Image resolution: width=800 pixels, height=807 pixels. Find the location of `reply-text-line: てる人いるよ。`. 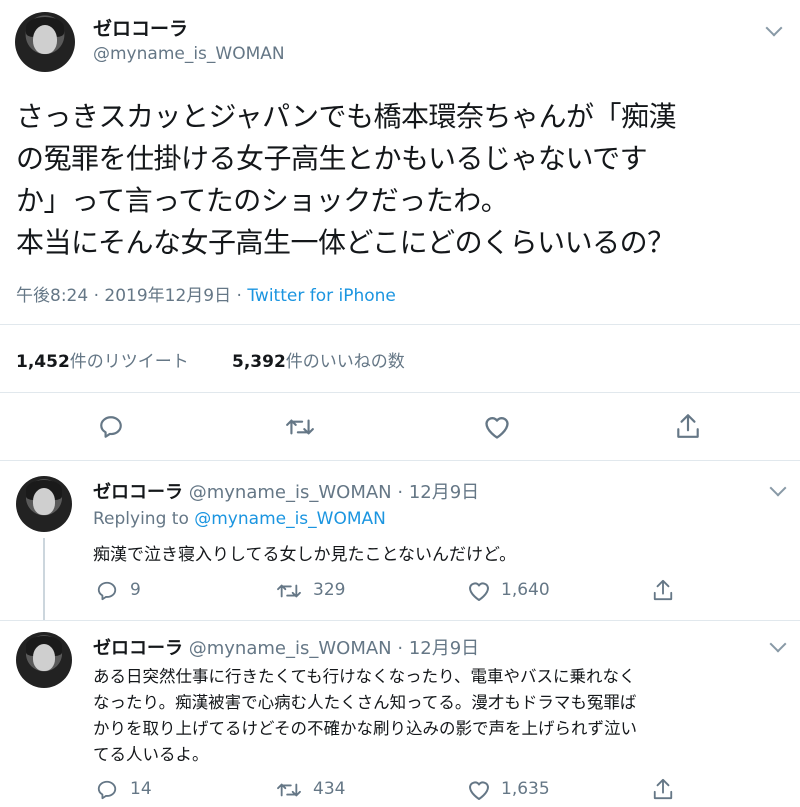

reply-text-line: てる人いるよ。 is located at coordinates (151, 754).